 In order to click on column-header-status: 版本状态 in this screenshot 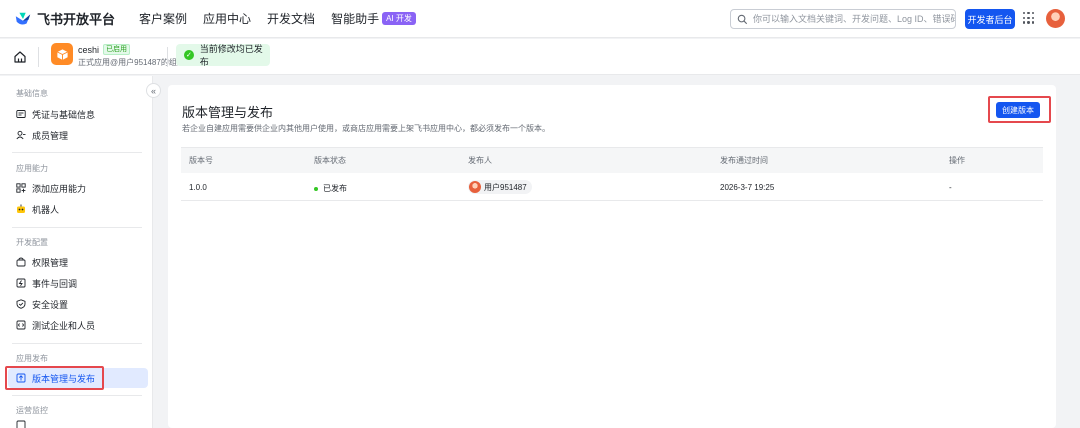, I will do `click(330, 160)`.